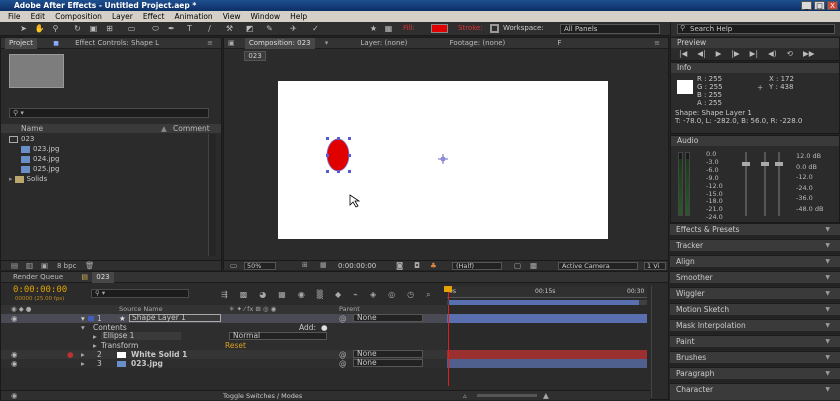 The image size is (840, 401). I want to click on audio-slider-master, so click(779, 184).